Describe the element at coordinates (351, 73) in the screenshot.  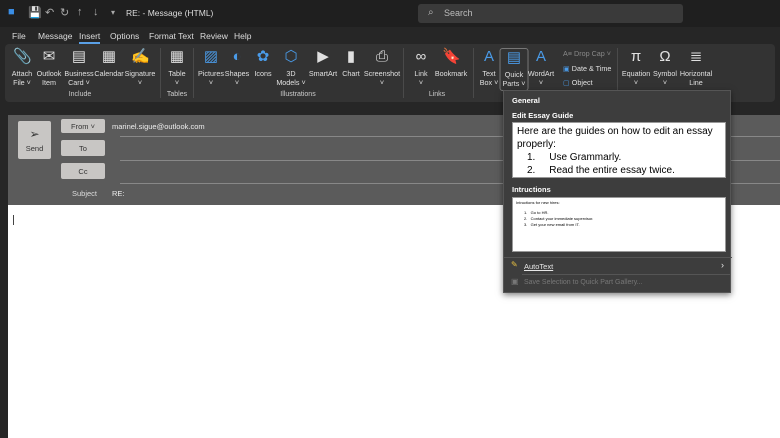
I see `chart-label: Chart` at that location.